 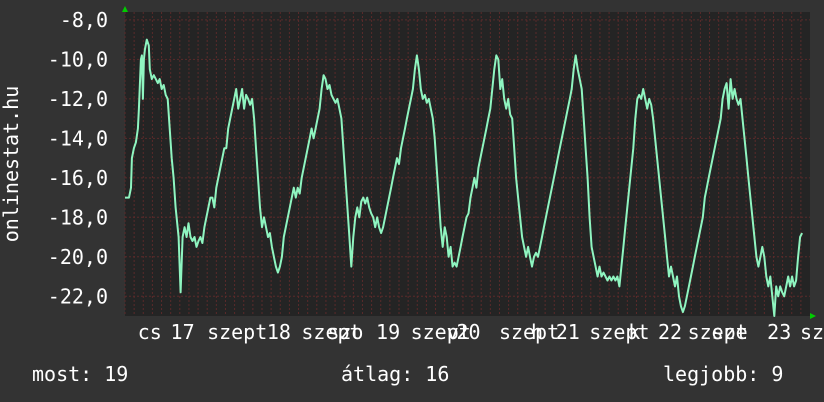 What do you see at coordinates (279, 332) in the screenshot?
I see `x-tick-label: 18` at bounding box center [279, 332].